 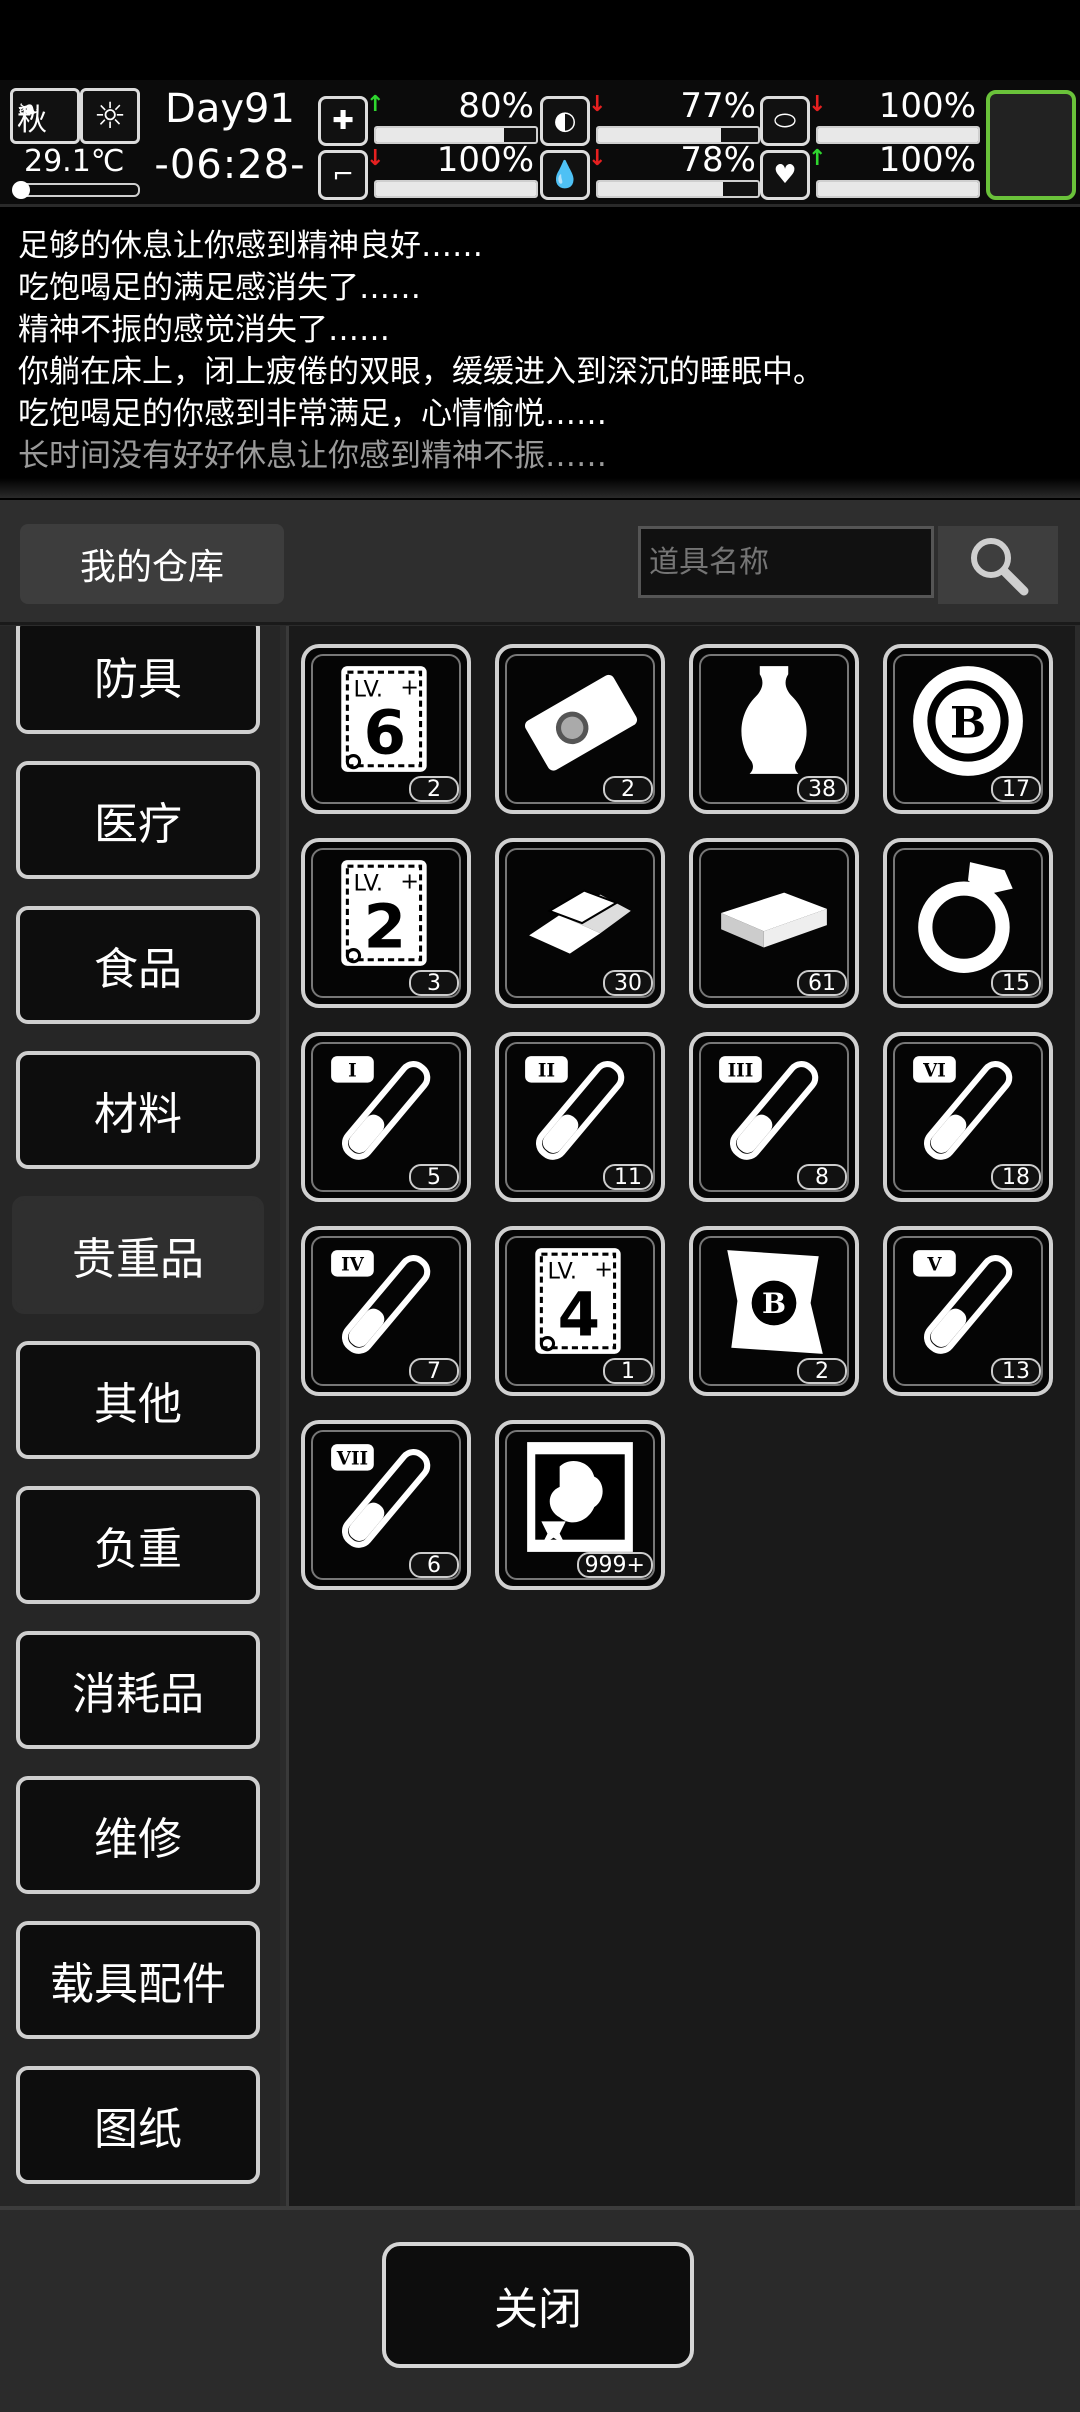 I want to click on temperature-label: 29.1℃, so click(x=74, y=161).